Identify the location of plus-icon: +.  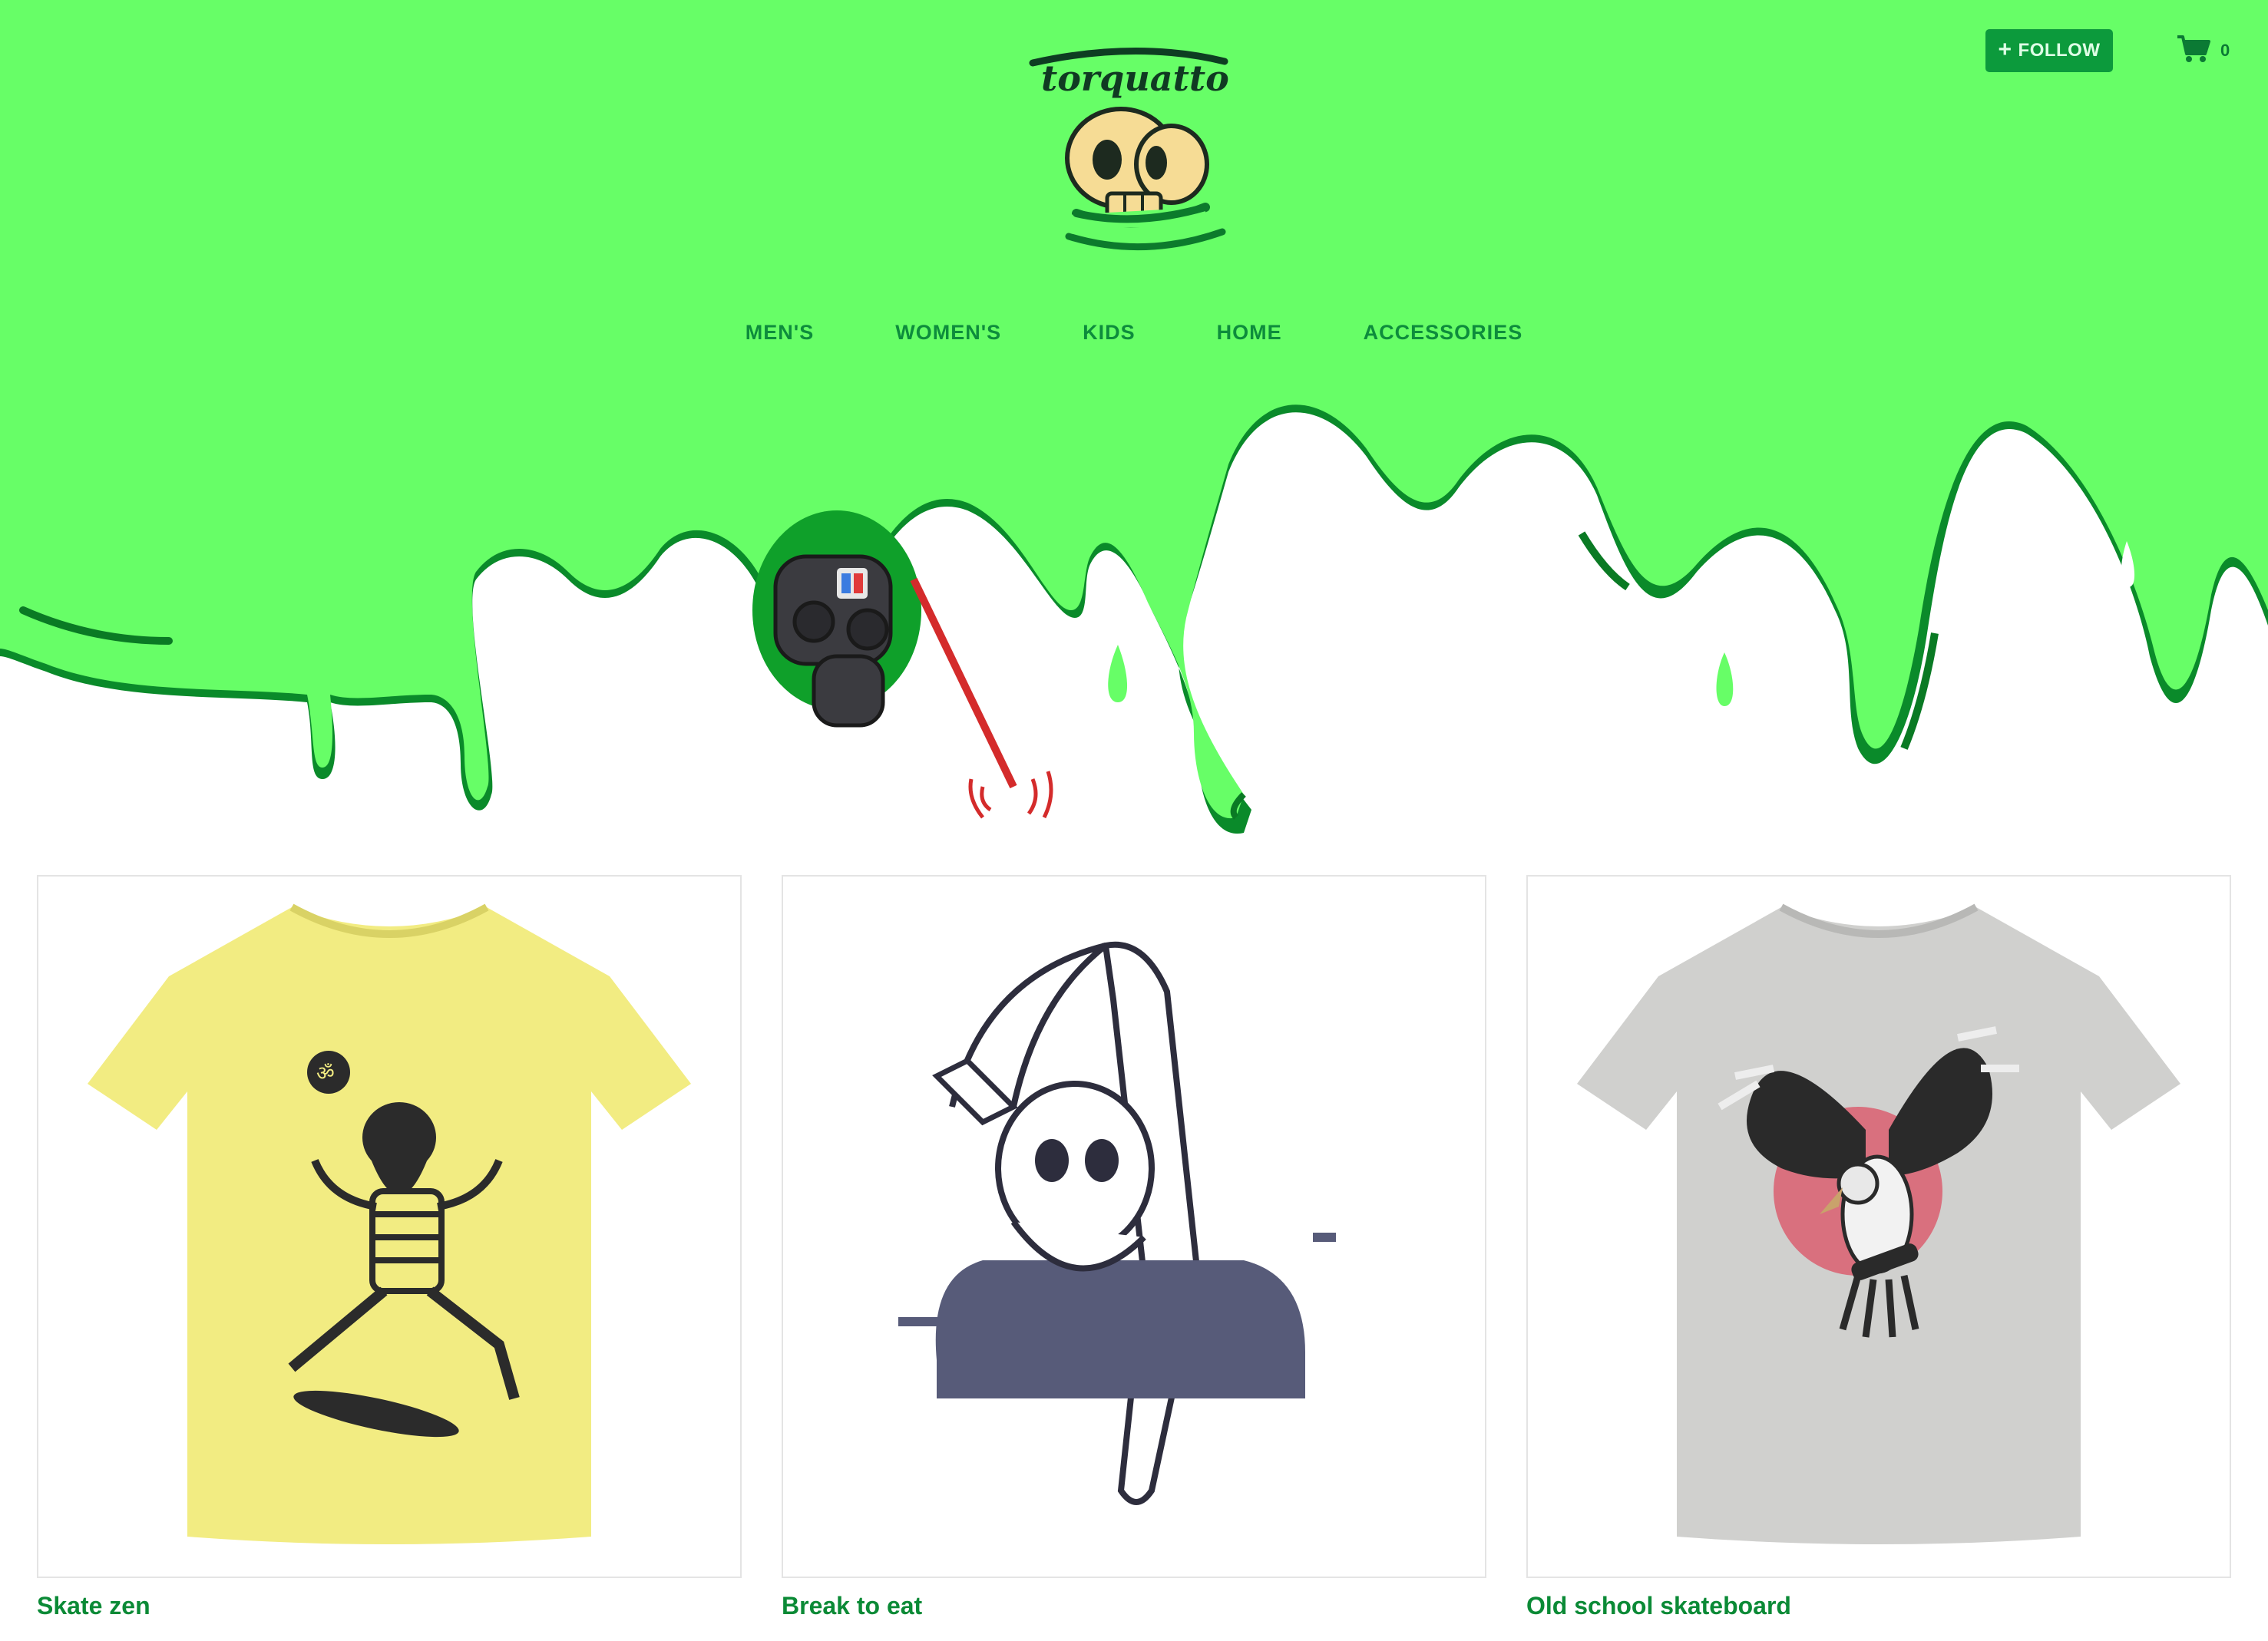
(2005, 49).